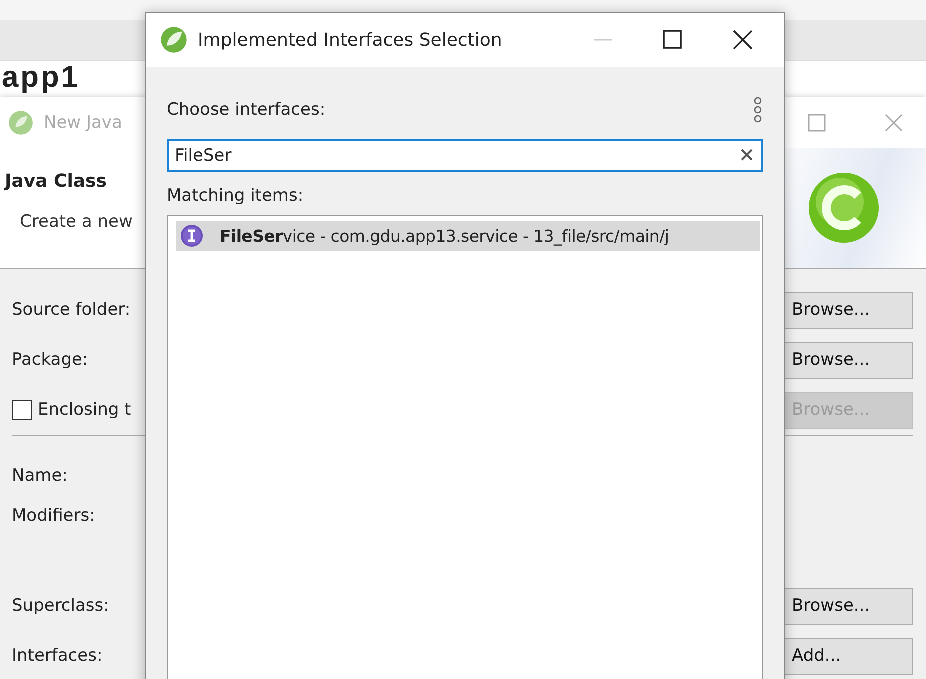  What do you see at coordinates (83, 122) in the screenshot?
I see `window-title: New Java` at bounding box center [83, 122].